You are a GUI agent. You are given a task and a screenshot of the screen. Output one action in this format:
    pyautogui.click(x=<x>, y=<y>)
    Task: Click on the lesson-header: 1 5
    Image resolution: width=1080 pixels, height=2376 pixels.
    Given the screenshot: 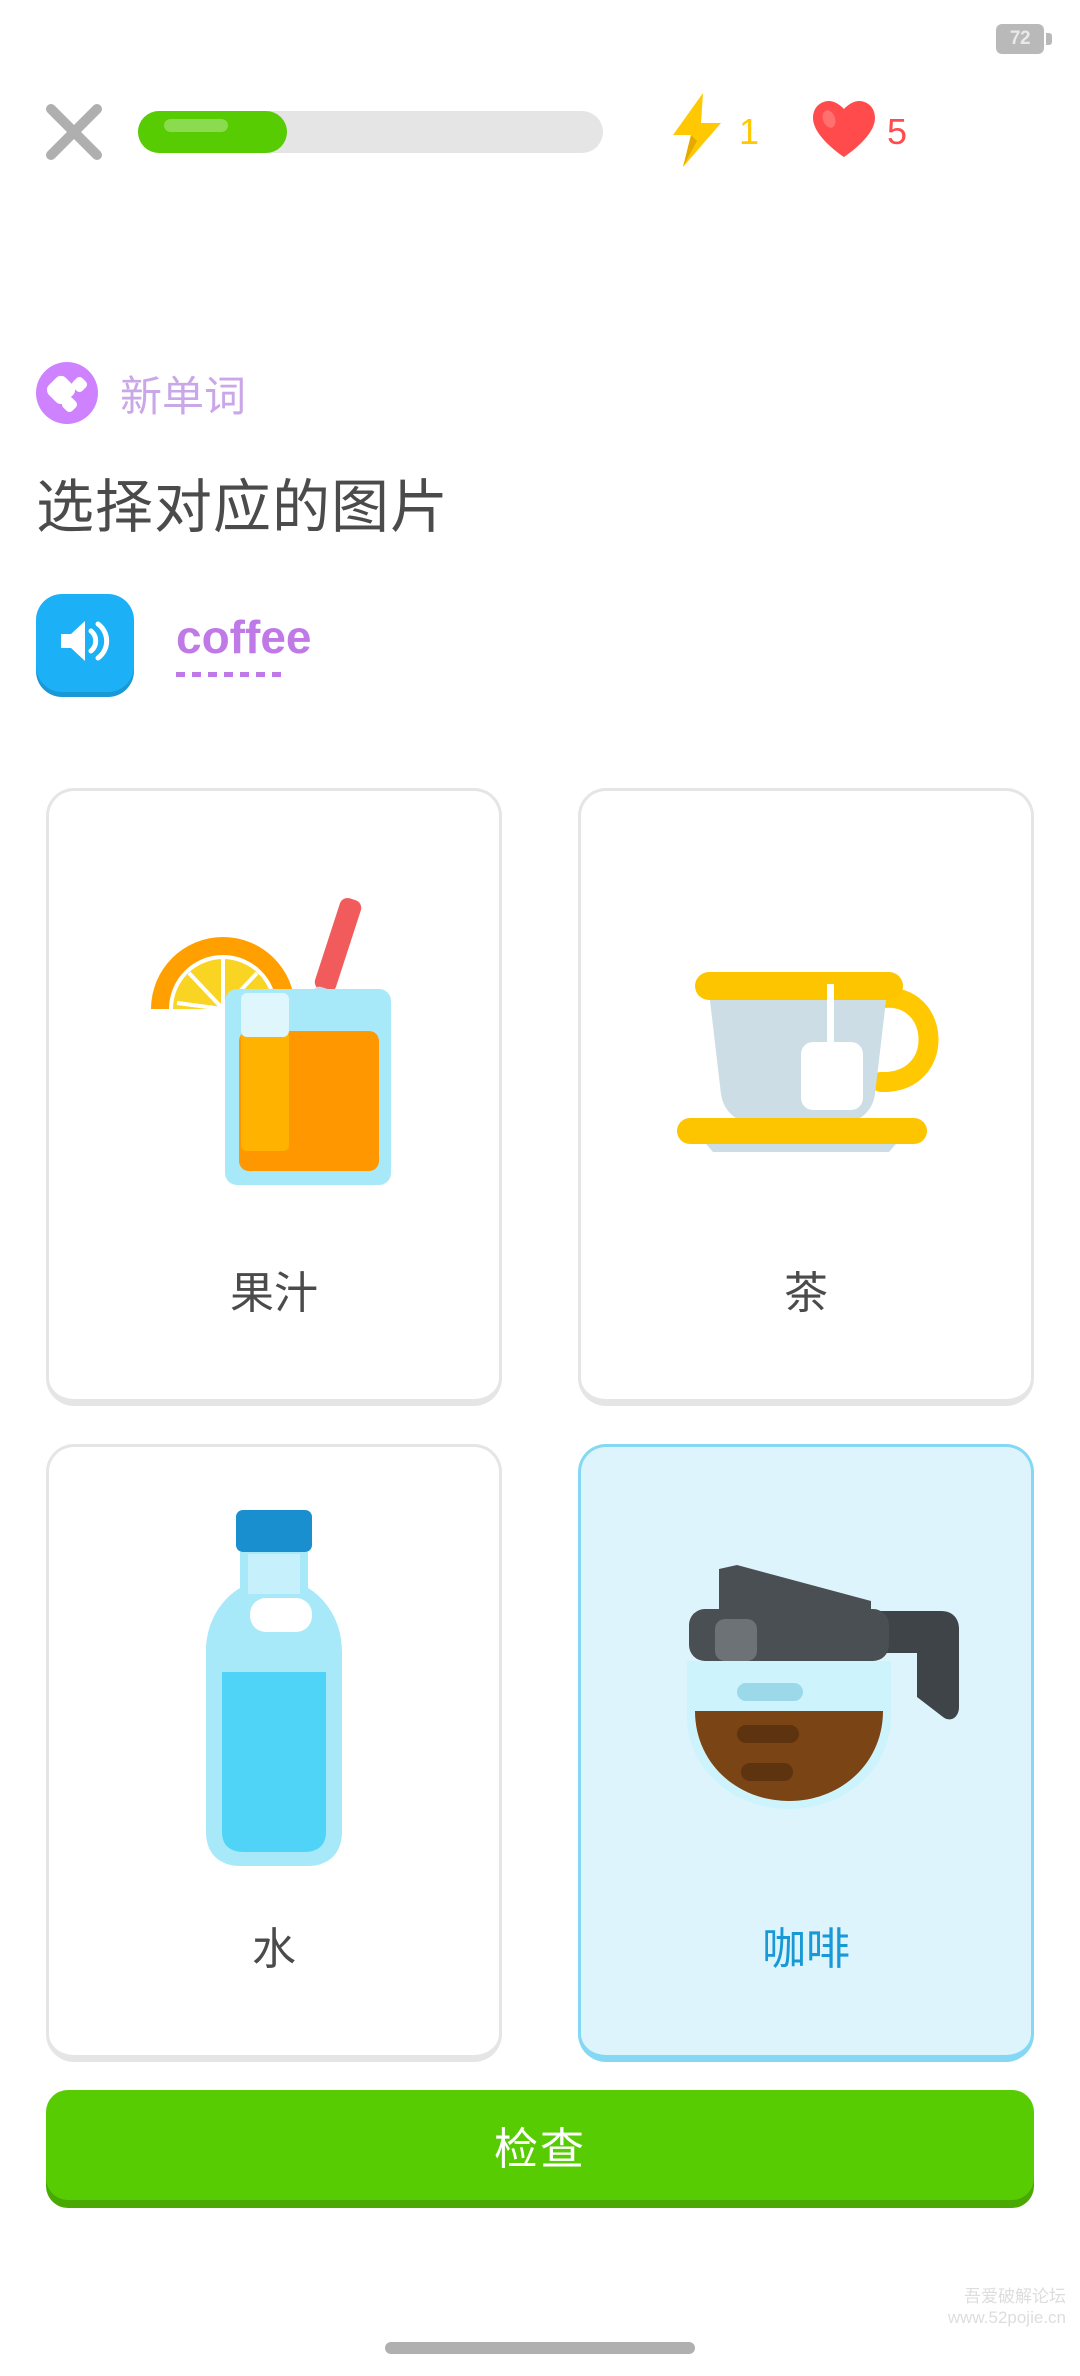 What is the action you would take?
    pyautogui.click(x=540, y=130)
    